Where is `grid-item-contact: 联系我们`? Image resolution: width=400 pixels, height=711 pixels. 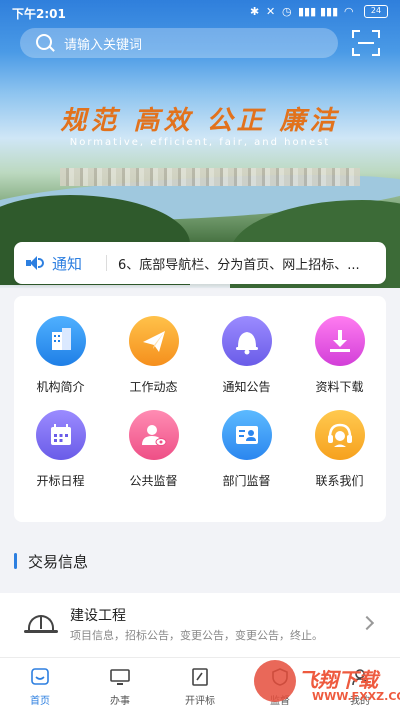
grid-item-contact: 联系我们 is located at coordinates (339, 455).